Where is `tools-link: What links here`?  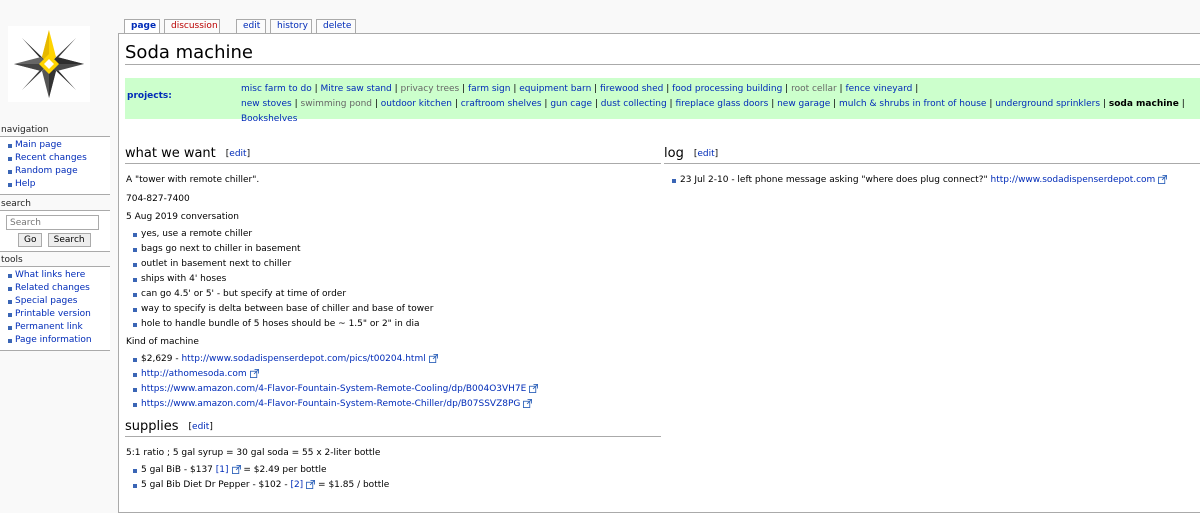 tools-link: What links here is located at coordinates (50, 275).